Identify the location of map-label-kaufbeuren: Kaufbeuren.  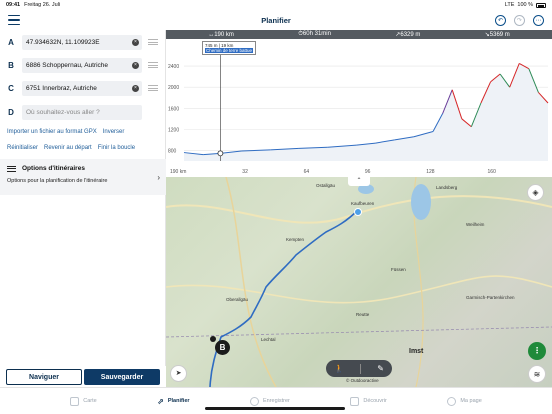
(363, 203).